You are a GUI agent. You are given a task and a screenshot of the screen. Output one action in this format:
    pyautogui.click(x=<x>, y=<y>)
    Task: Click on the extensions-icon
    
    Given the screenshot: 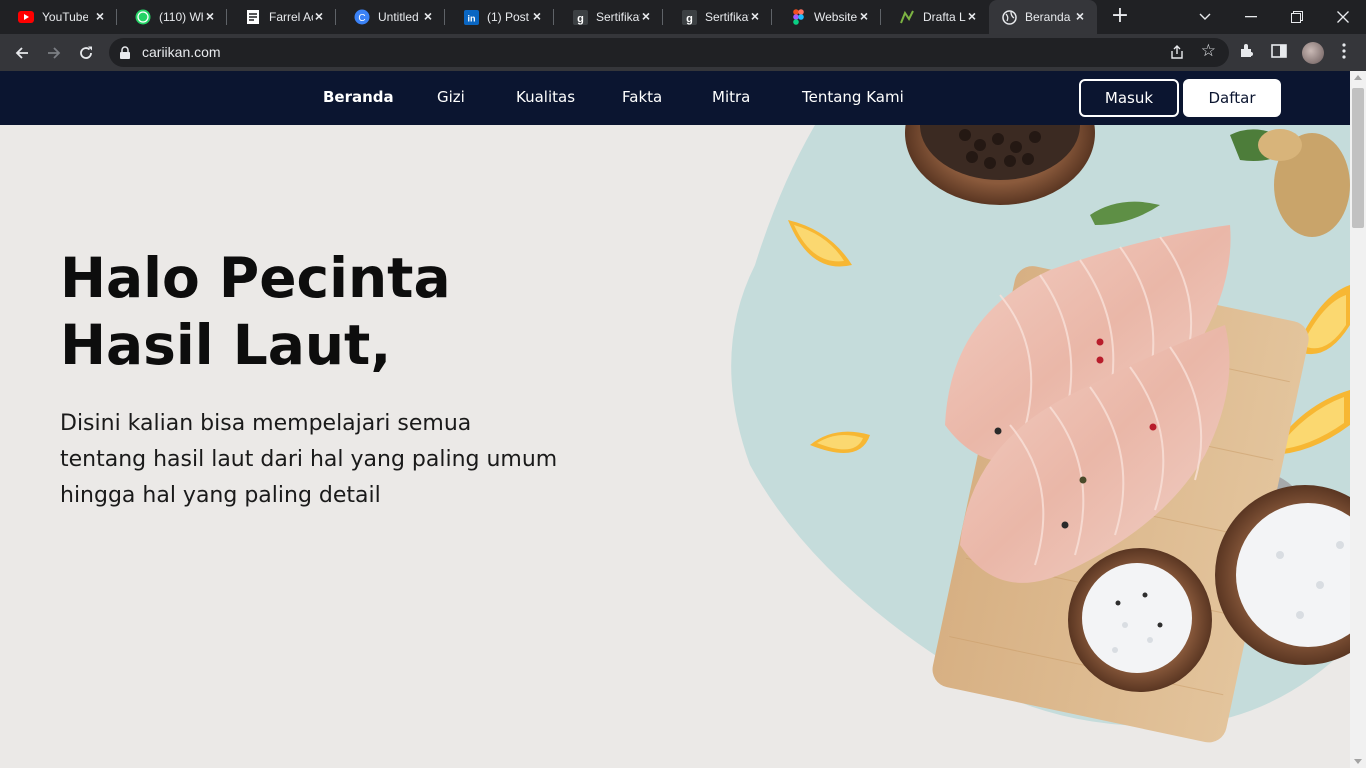 What is the action you would take?
    pyautogui.click(x=1247, y=52)
    